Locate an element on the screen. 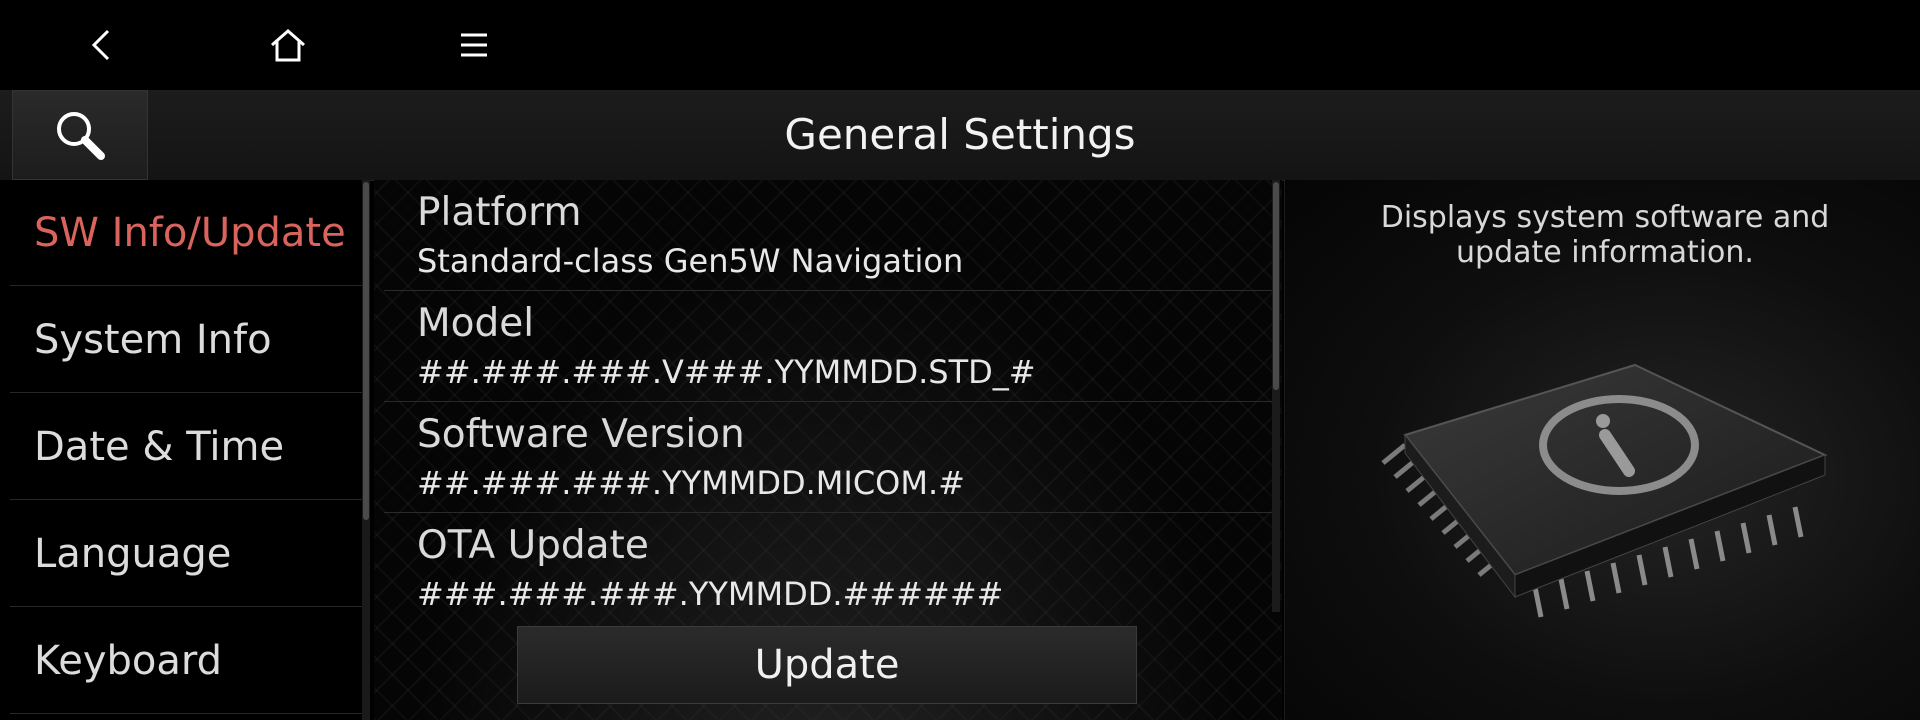 The width and height of the screenshot is (1920, 720). info-label: Software Version is located at coordinates (581, 434).